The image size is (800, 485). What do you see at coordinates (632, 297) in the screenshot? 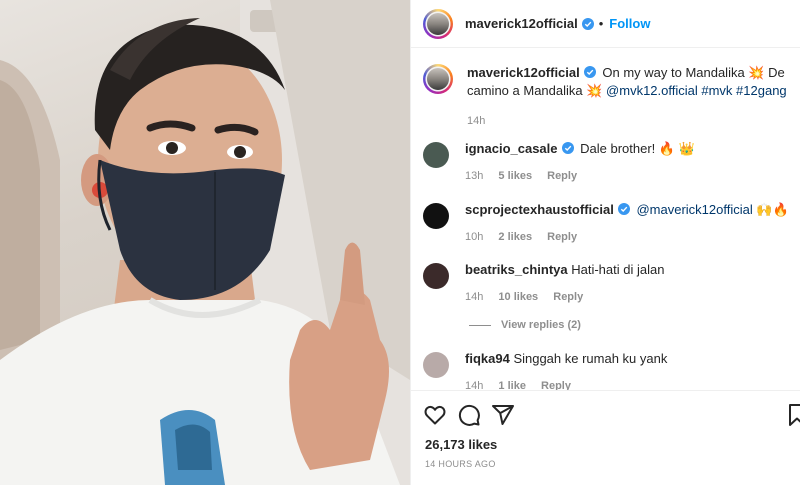
I see `comment-meta: 14h 10 likes Reply` at bounding box center [632, 297].